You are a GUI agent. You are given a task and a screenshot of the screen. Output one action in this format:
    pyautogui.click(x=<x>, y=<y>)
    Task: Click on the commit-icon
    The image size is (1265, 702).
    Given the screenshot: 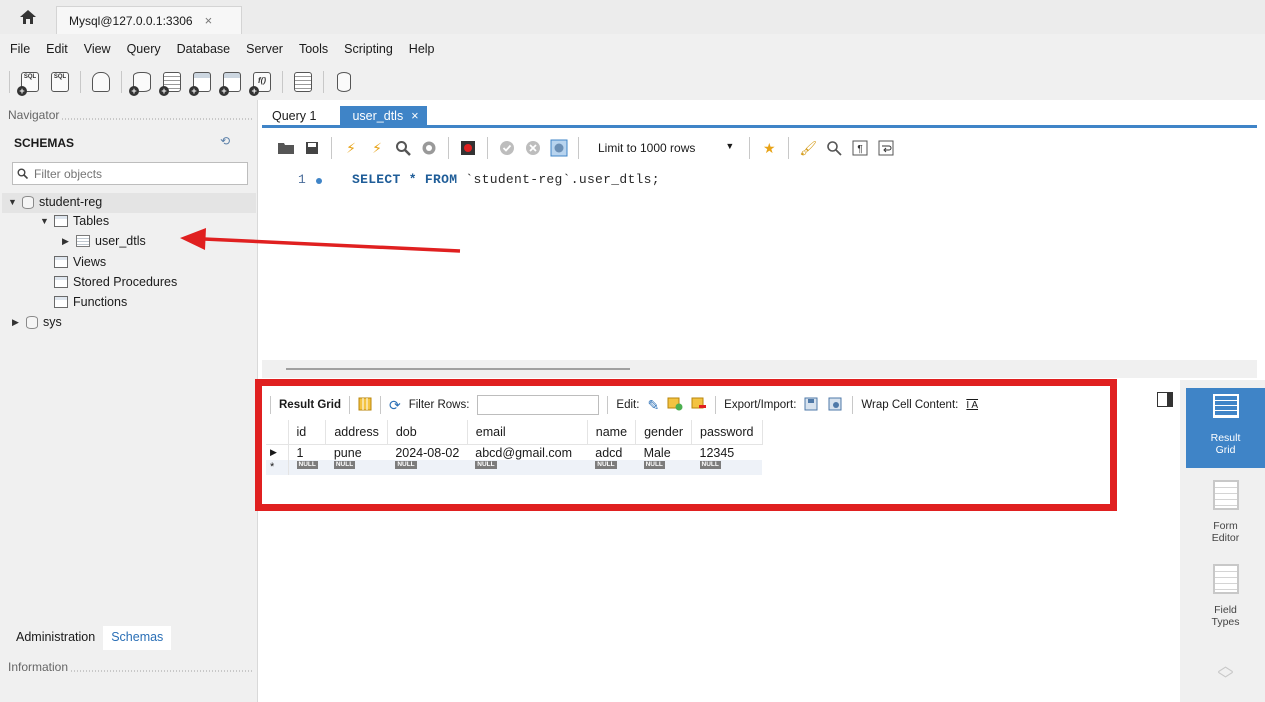 What is the action you would take?
    pyautogui.click(x=507, y=148)
    